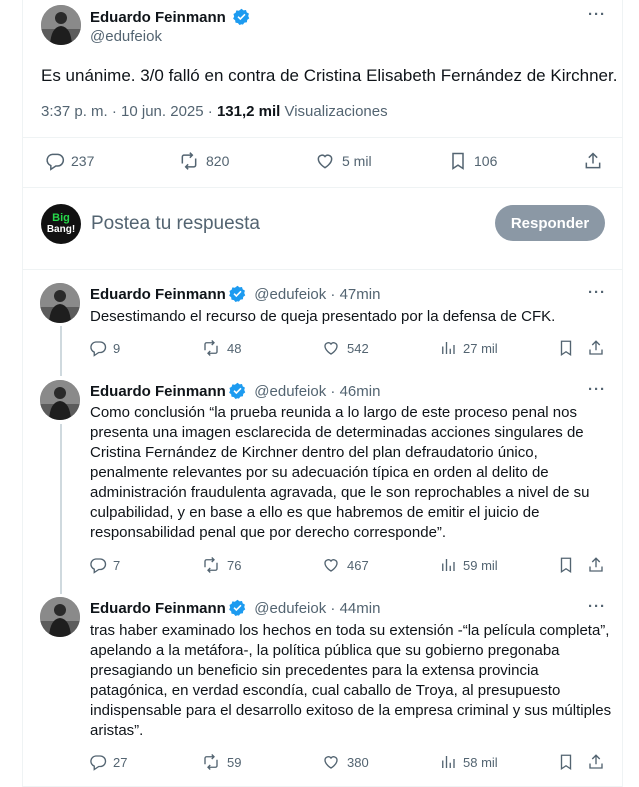  Describe the element at coordinates (550, 223) in the screenshot. I see `reply-submit-button: Responder` at that location.